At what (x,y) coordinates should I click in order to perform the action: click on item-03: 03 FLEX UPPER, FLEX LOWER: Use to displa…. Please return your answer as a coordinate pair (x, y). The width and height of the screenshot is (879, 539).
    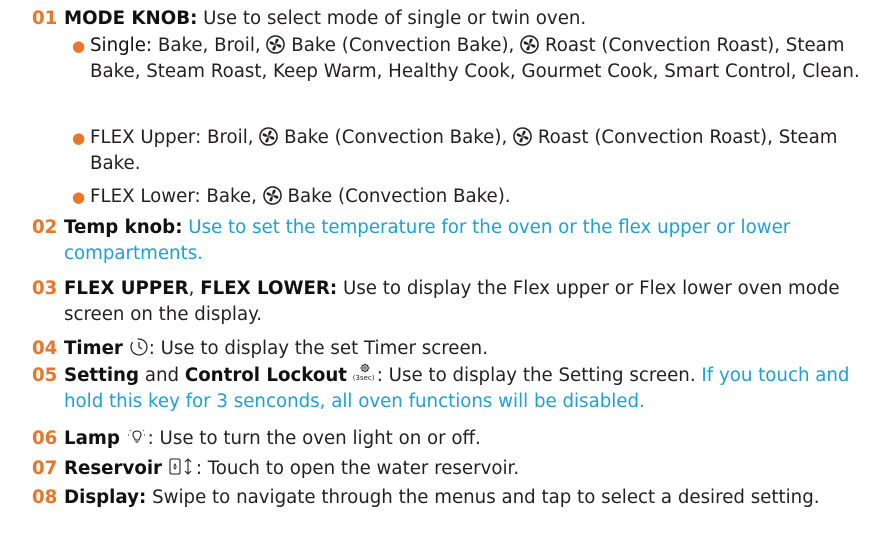
    Looking at the image, I should click on (452, 302).